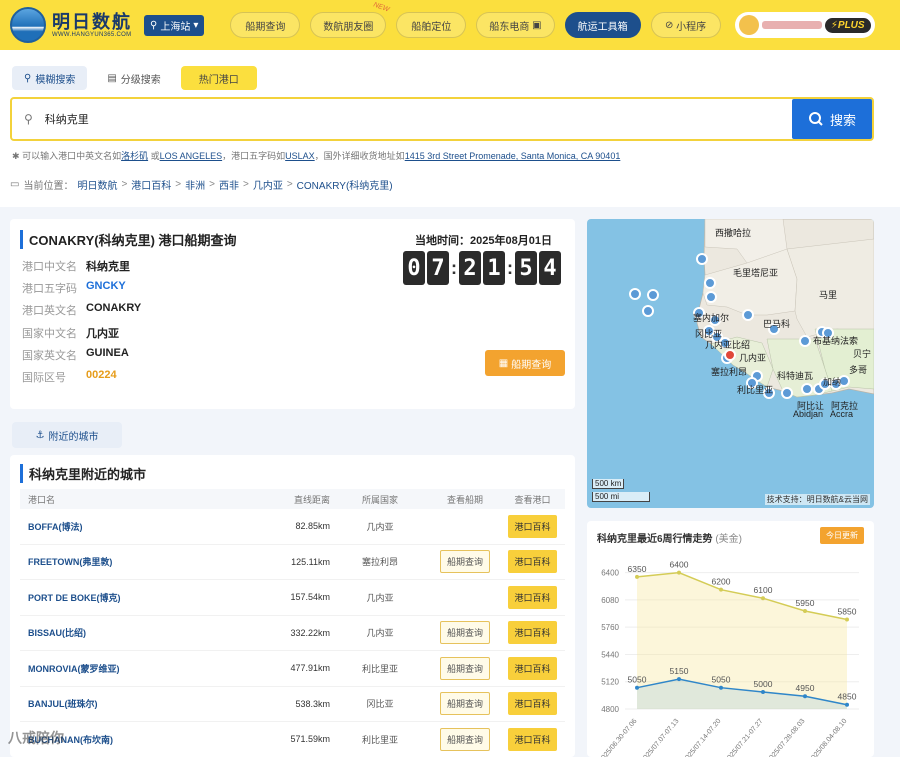 The width and height of the screenshot is (900, 757). Describe the element at coordinates (196, 25) in the screenshot. I see `chevron-down-icon: ▾` at that location.